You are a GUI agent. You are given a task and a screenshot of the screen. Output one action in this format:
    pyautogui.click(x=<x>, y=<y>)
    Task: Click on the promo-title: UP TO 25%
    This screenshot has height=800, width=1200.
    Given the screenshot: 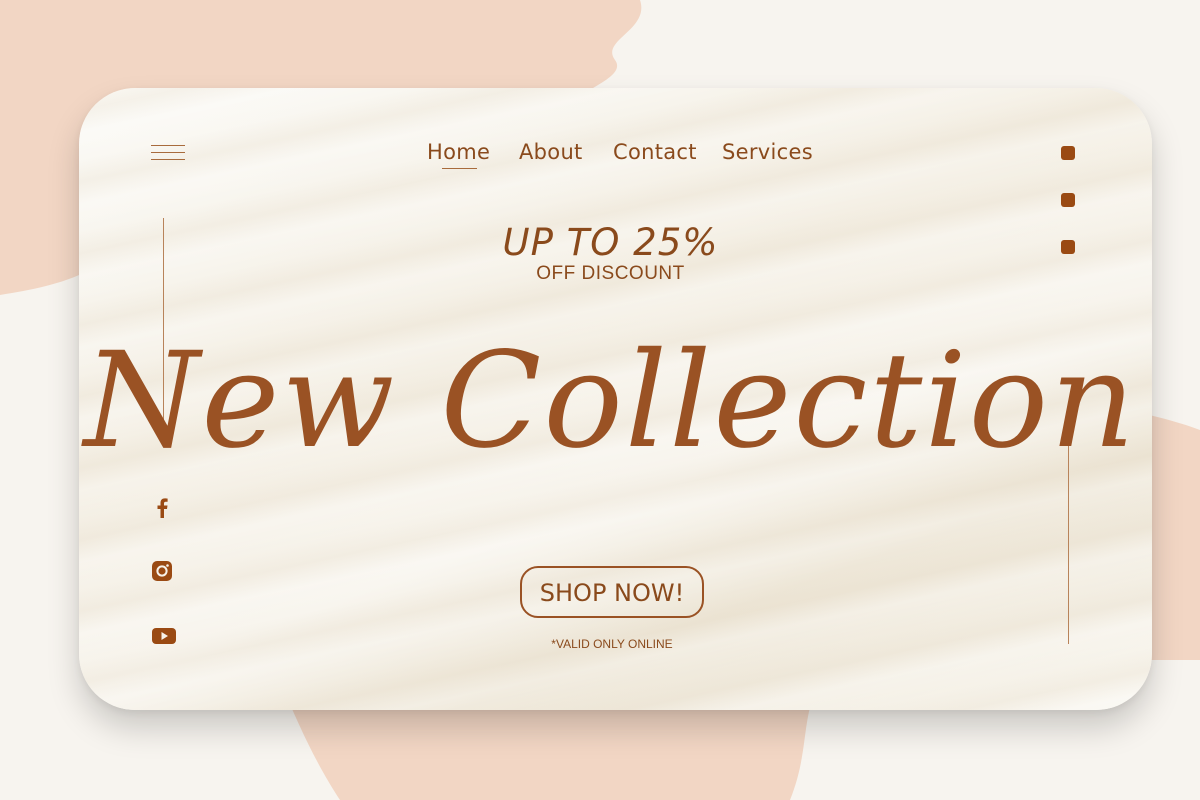 What is the action you would take?
    pyautogui.click(x=610, y=242)
    